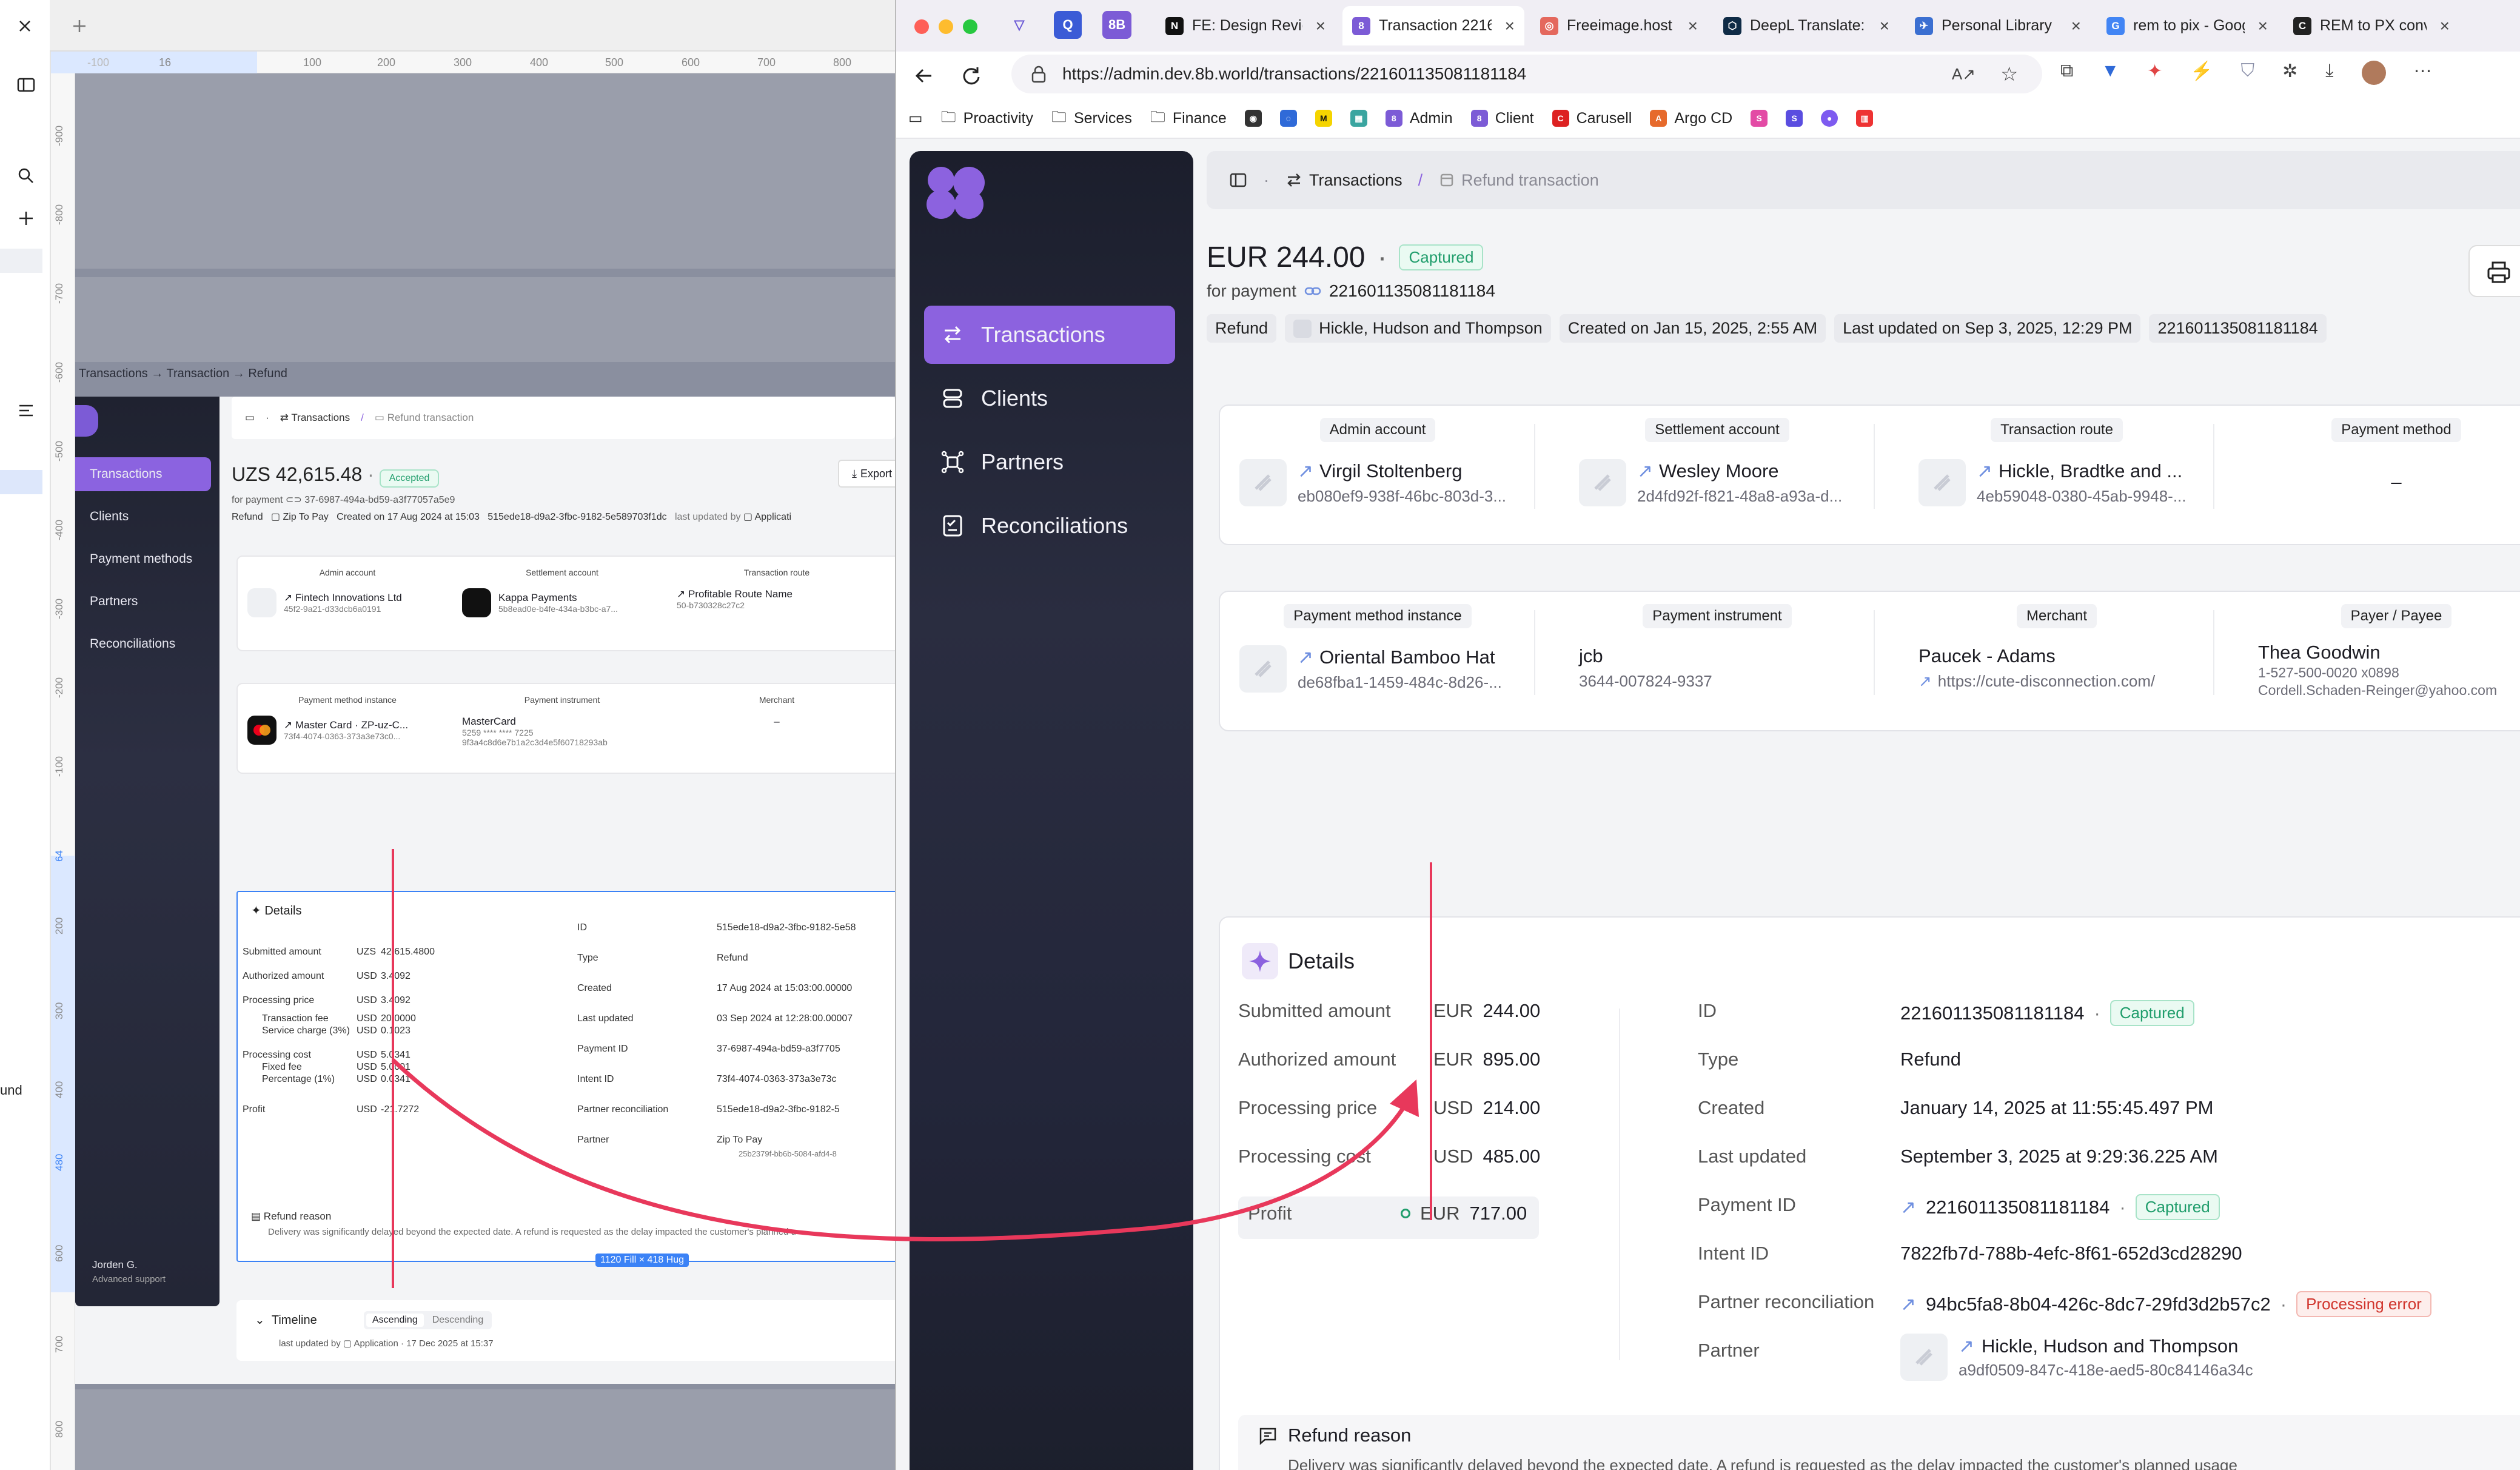  What do you see at coordinates (1592, 118) in the screenshot?
I see `bookmark-carusell: C Carusell` at bounding box center [1592, 118].